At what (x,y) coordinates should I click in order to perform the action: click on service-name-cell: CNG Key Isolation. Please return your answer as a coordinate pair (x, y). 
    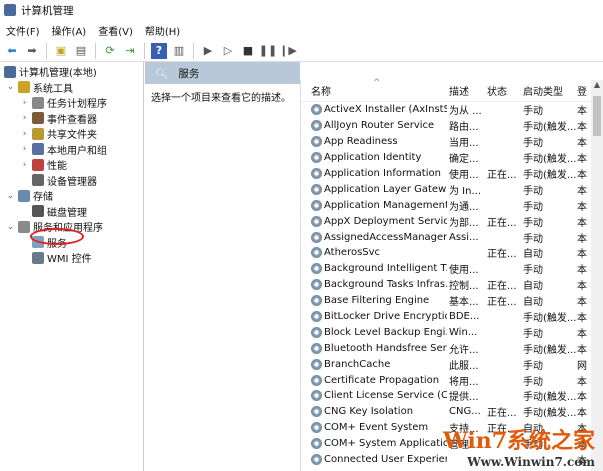
    Looking at the image, I should click on (374, 412).